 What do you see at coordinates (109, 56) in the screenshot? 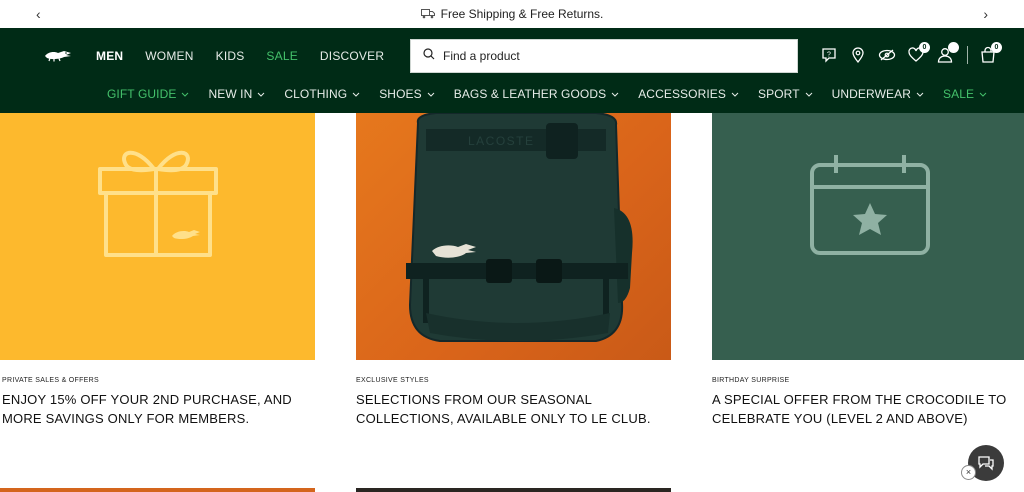
I see `nav-men: MEN` at bounding box center [109, 56].